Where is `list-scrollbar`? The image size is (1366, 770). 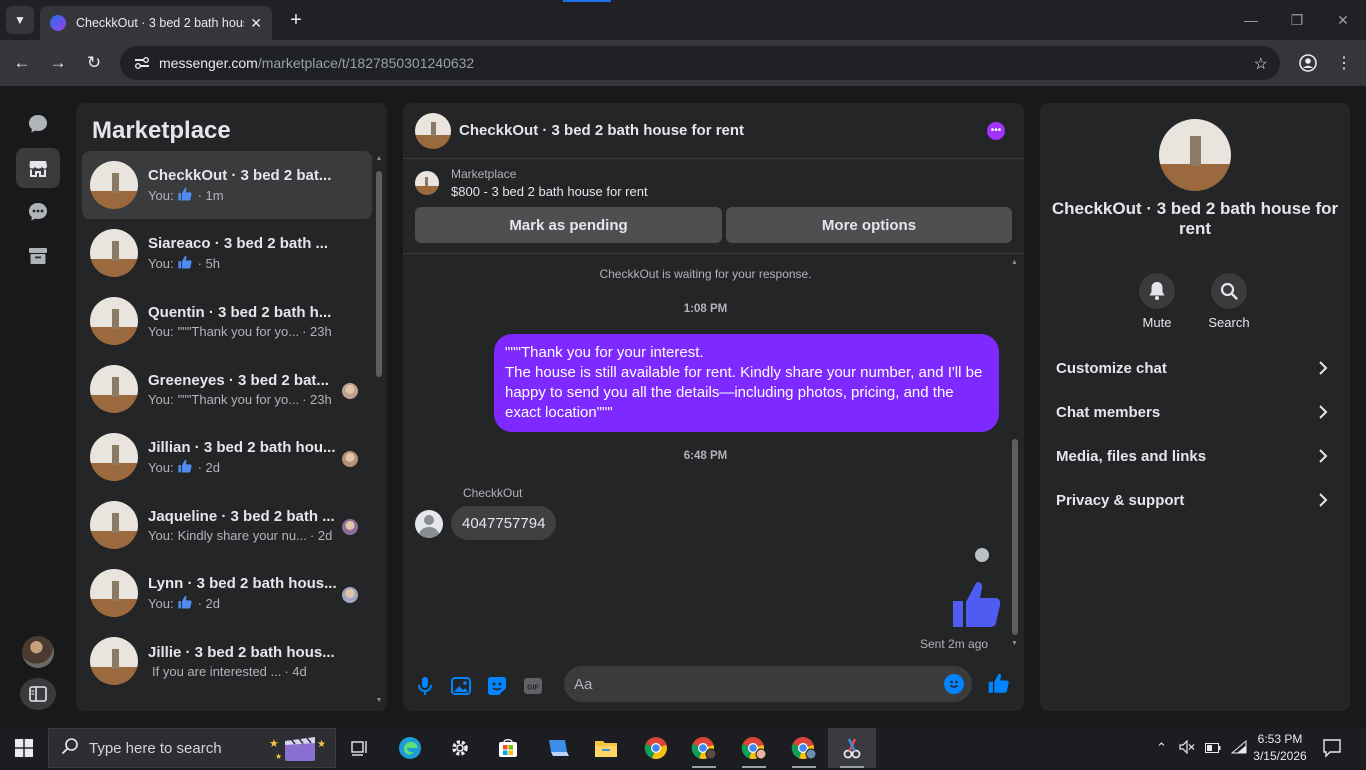 list-scrollbar is located at coordinates (379, 274).